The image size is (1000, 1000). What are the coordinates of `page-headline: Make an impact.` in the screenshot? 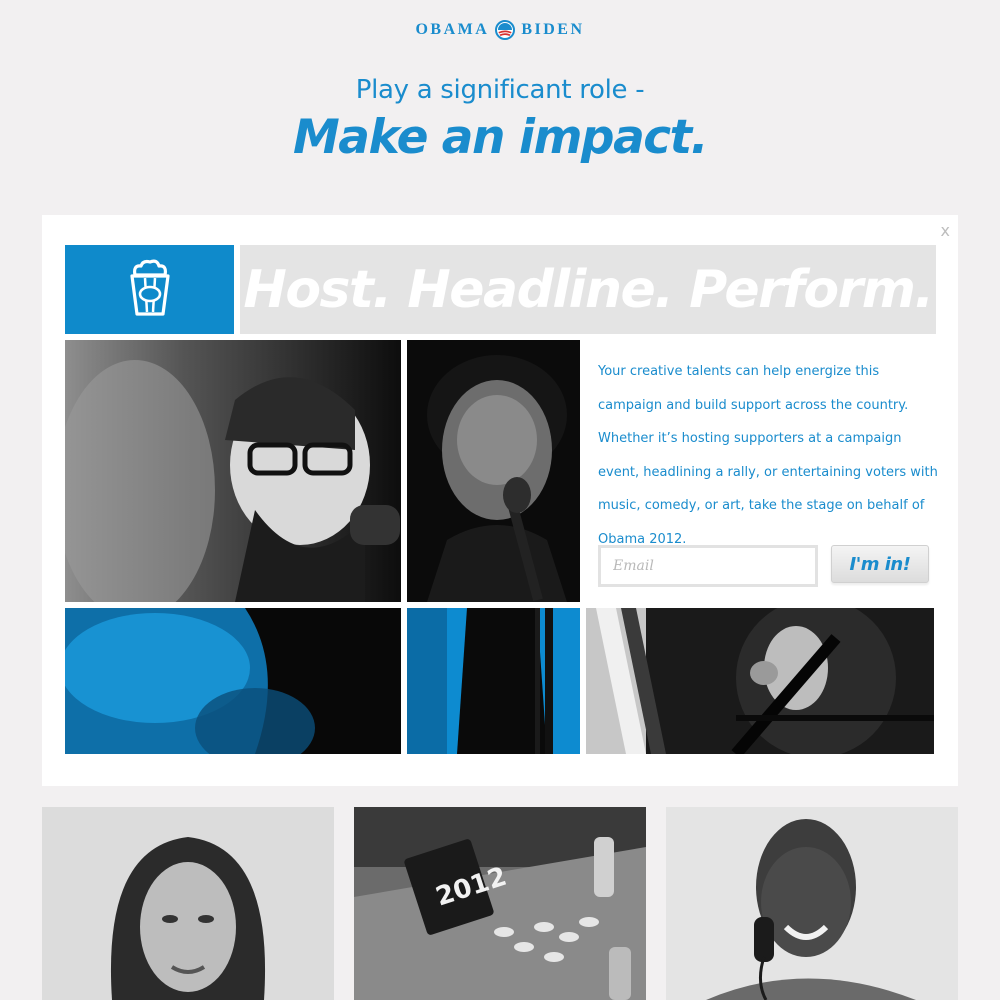 It's located at (500, 137).